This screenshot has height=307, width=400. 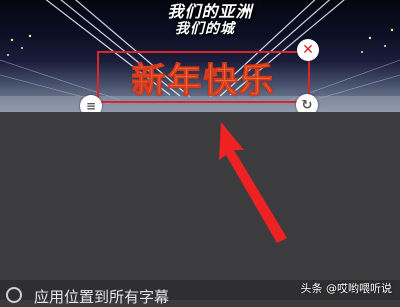 I want to click on radio-icon, so click(x=14, y=295).